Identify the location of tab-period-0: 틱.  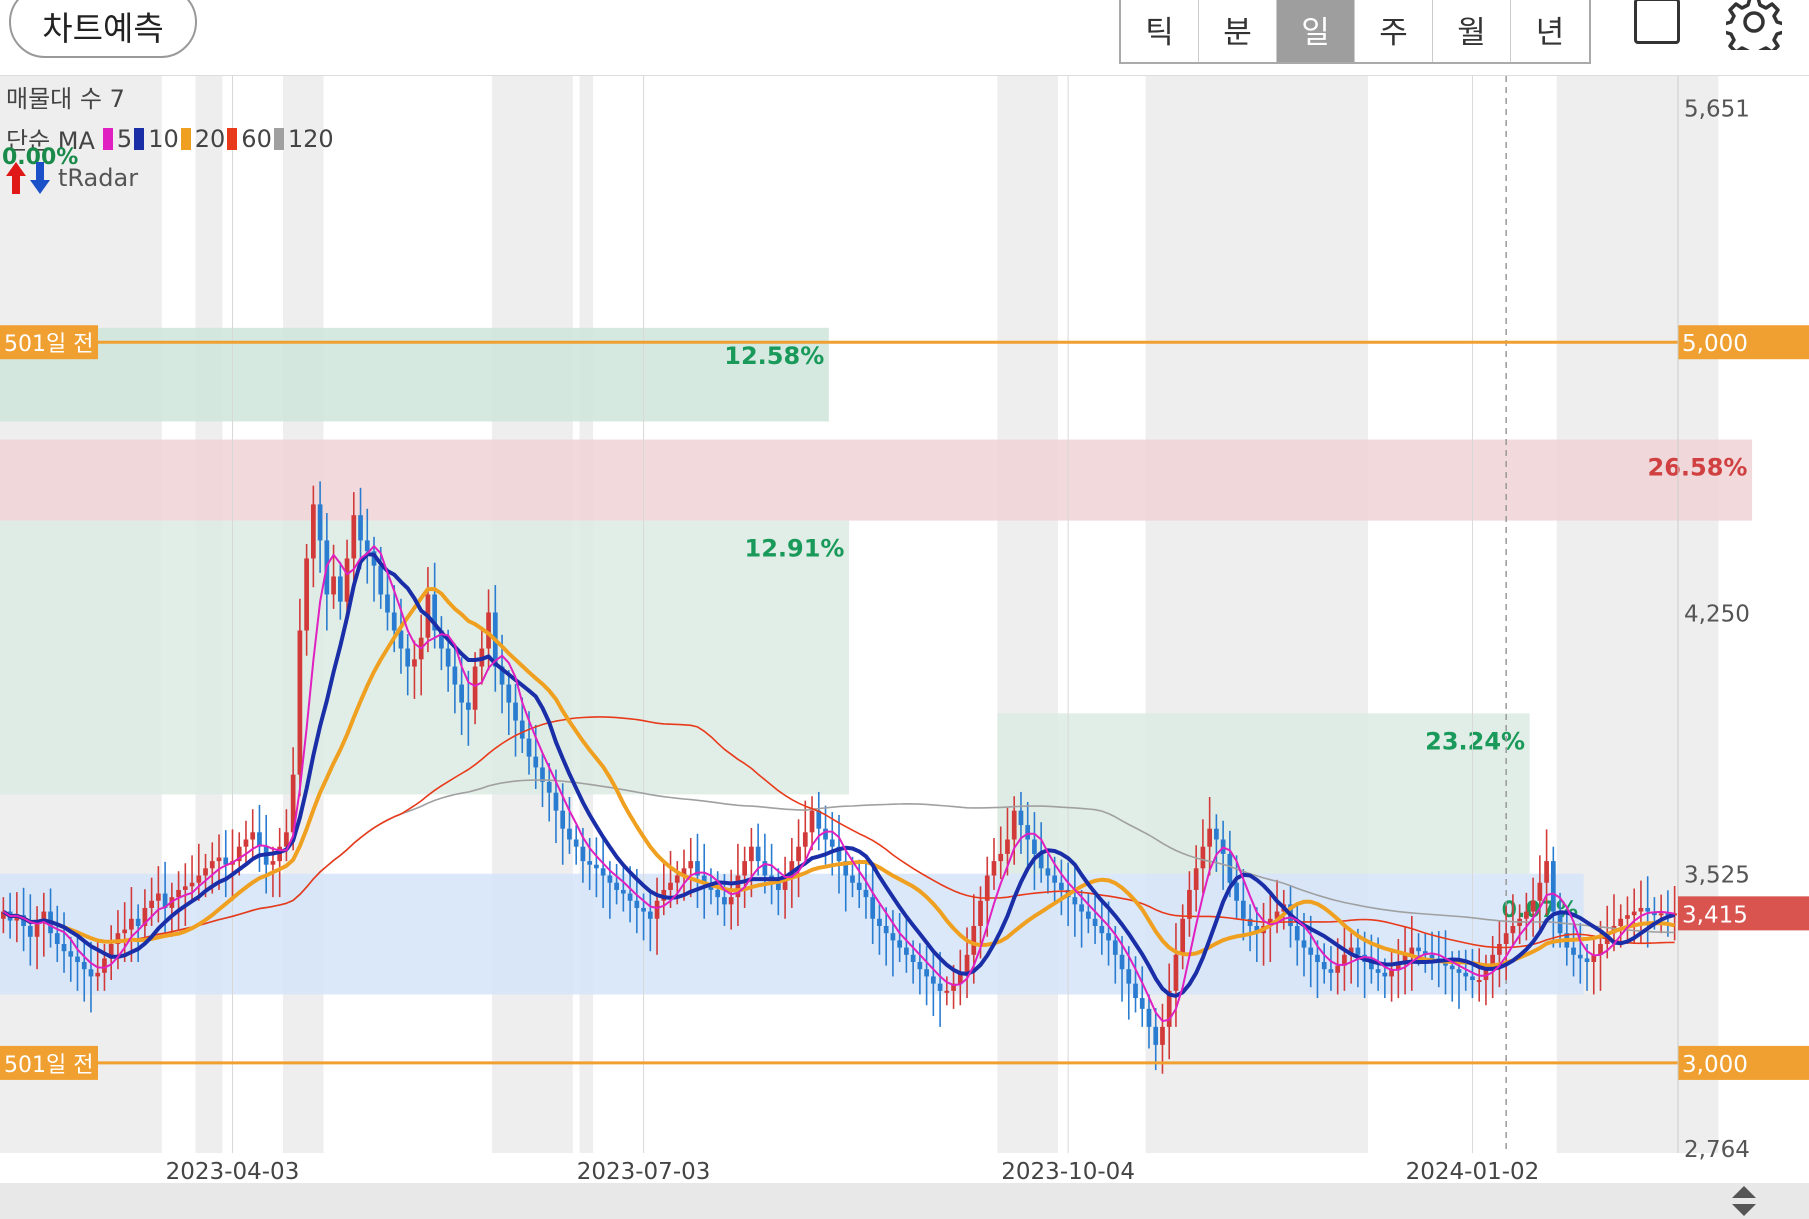
(1160, 31).